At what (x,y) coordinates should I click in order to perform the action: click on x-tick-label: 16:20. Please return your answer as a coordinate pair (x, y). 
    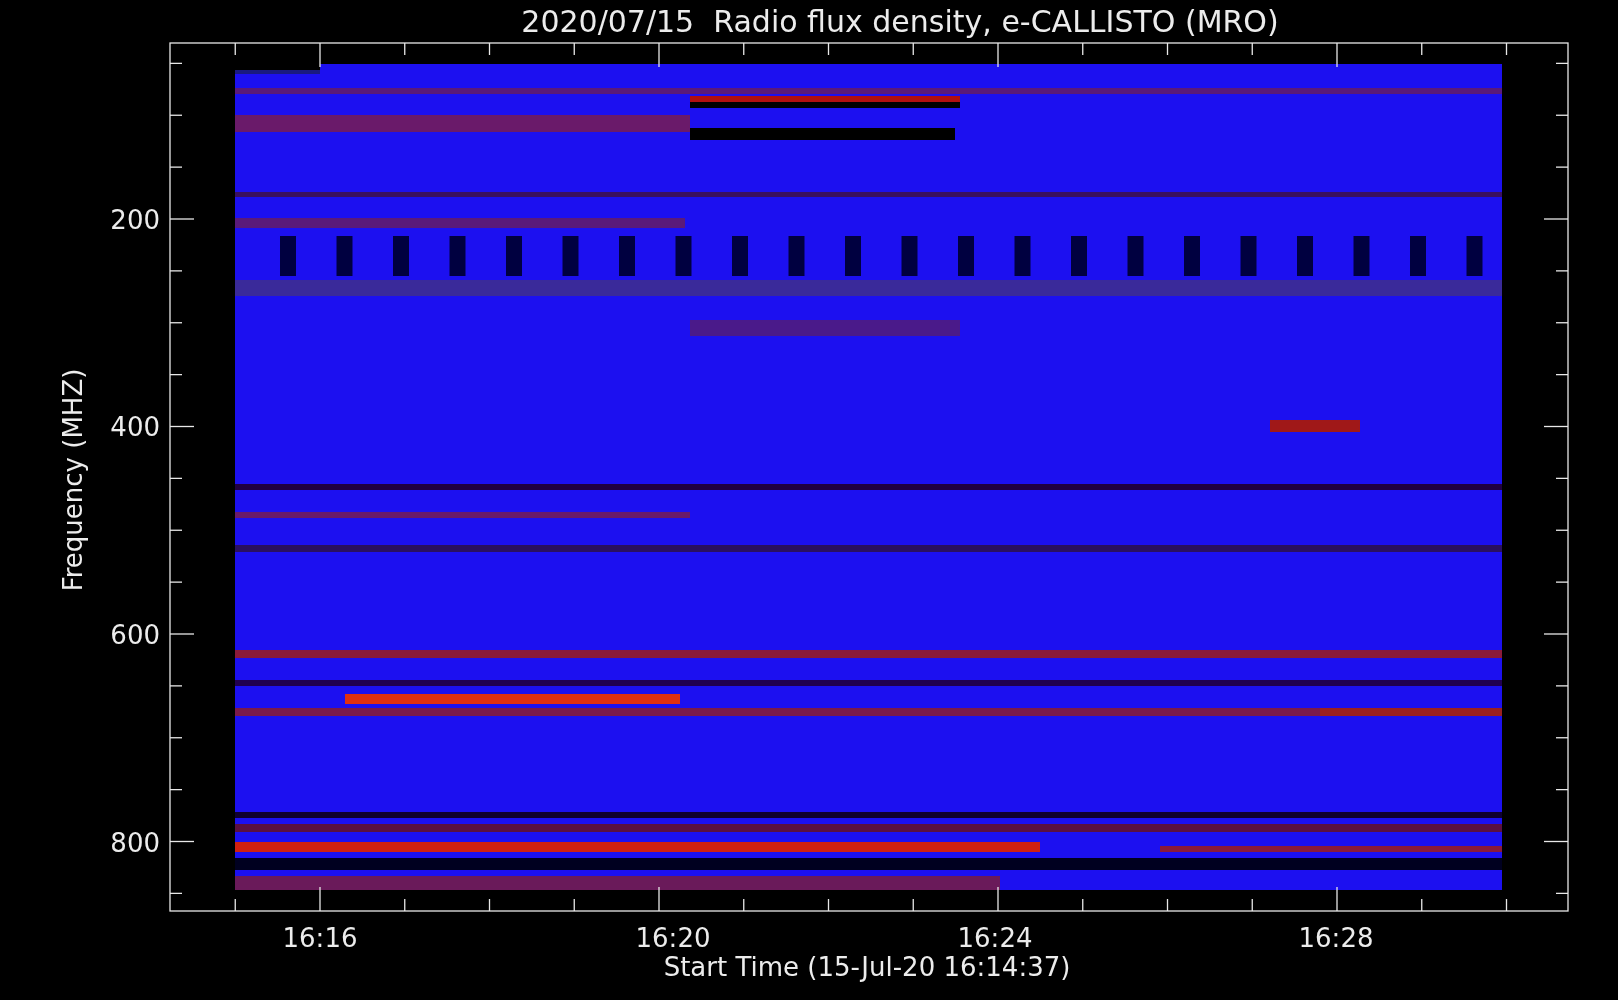
    Looking at the image, I should click on (673, 938).